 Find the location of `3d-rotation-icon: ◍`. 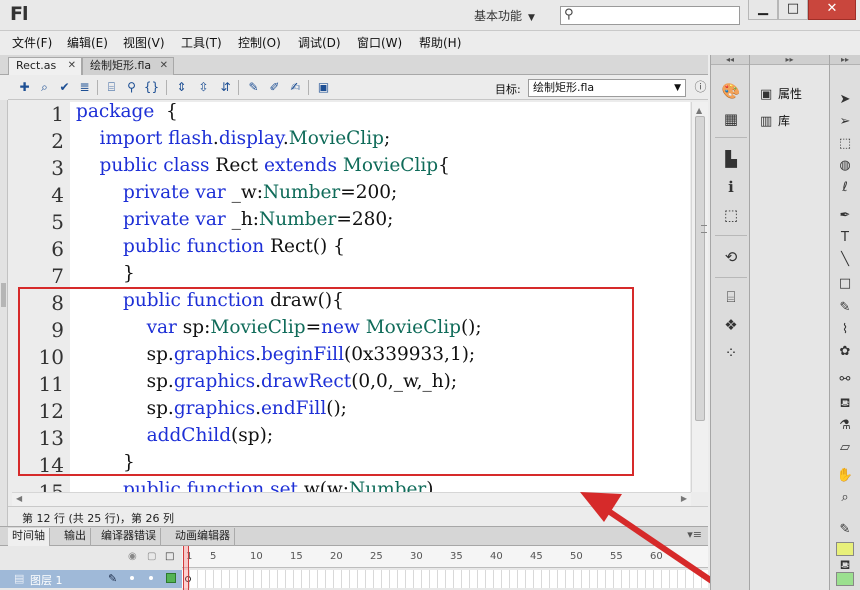

3d-rotation-icon: ◍ is located at coordinates (845, 166).